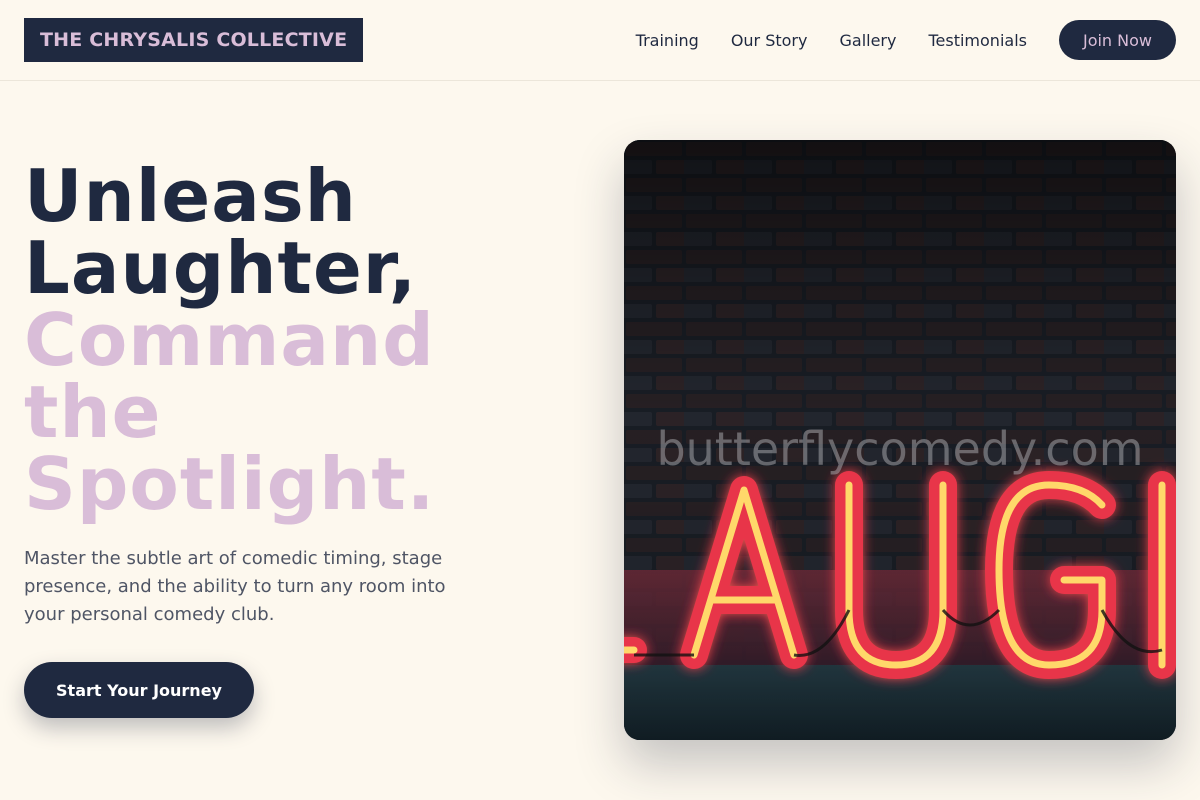 This screenshot has height=800, width=1200. I want to click on nav-link-gallery: Gallery, so click(867, 40).